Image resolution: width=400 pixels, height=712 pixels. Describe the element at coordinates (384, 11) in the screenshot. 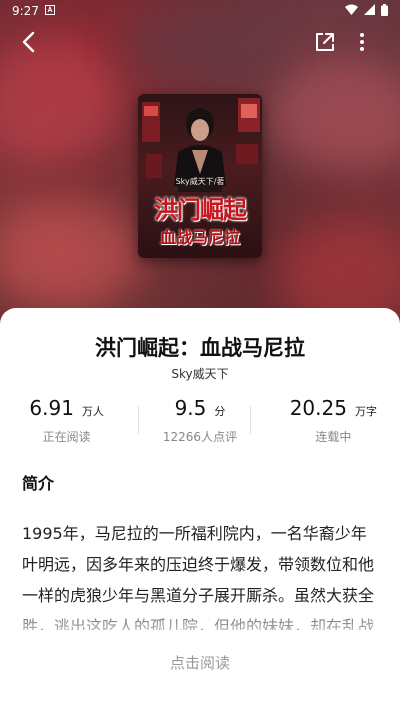

I see `battery-icon` at that location.